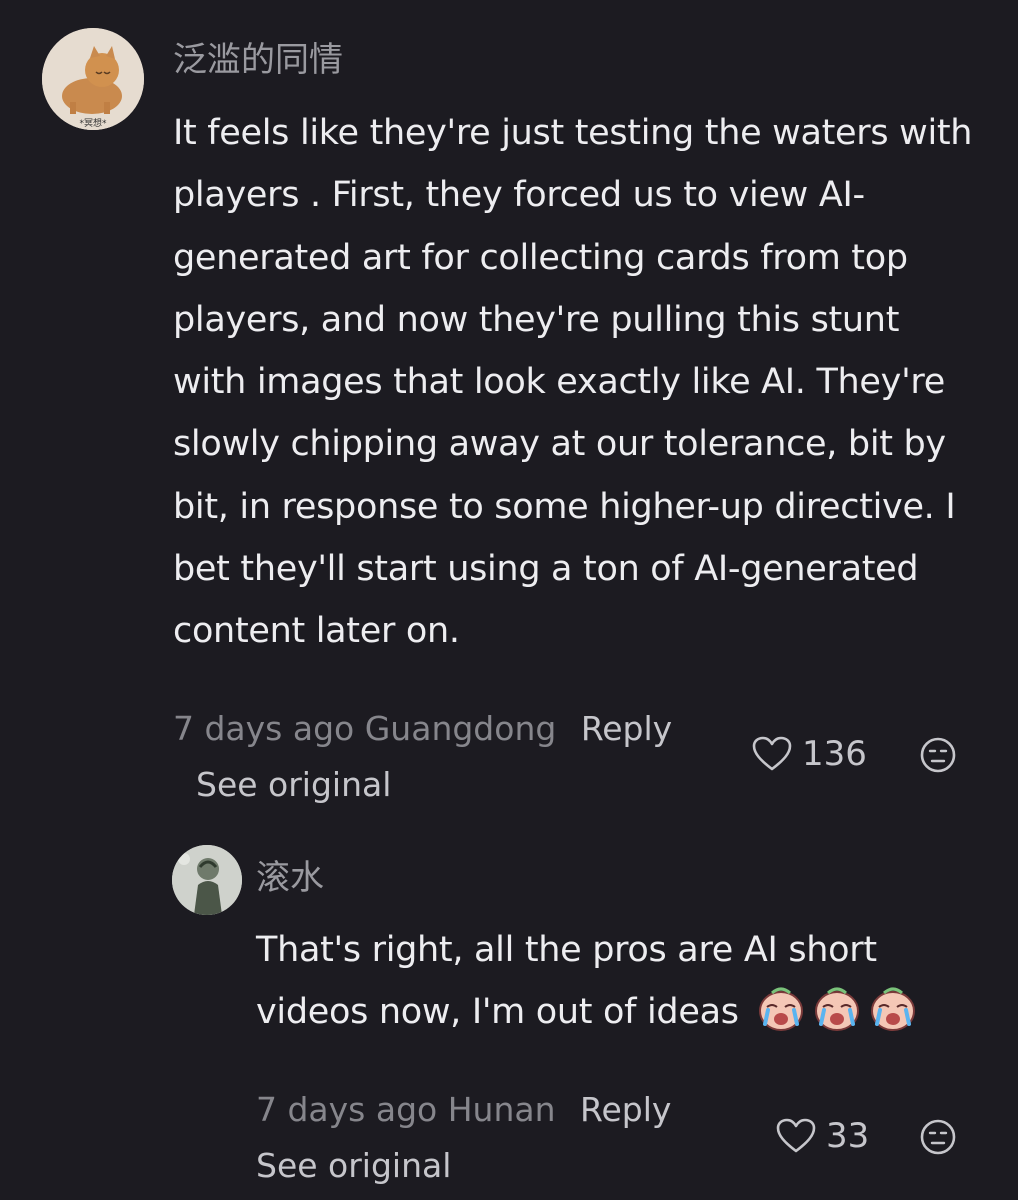  I want to click on comment-meta: 7 days ago Guangdong Reply, so click(422, 729).